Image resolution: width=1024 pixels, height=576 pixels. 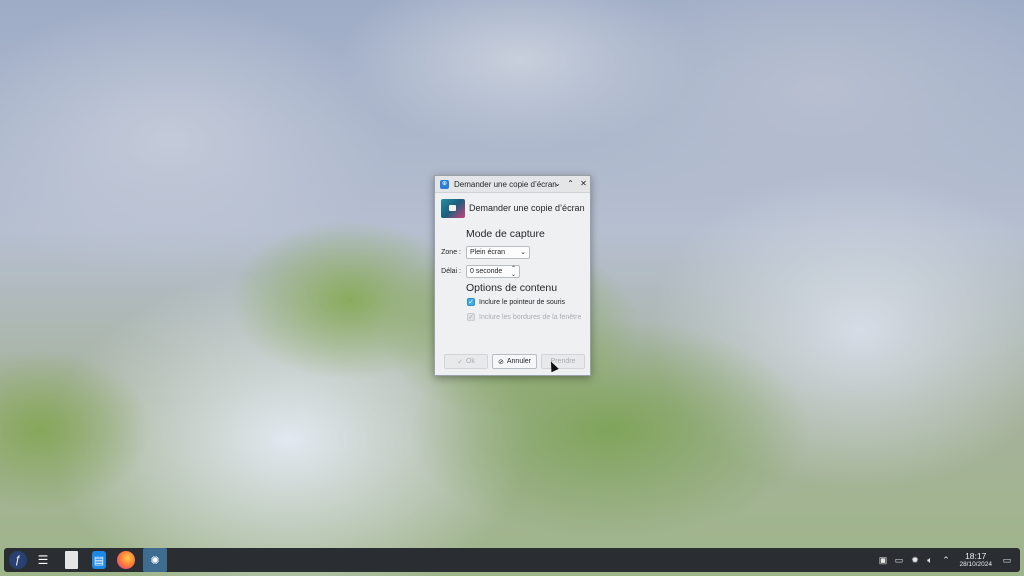 What do you see at coordinates (470, 361) in the screenshot?
I see `ok-label: Ok` at bounding box center [470, 361].